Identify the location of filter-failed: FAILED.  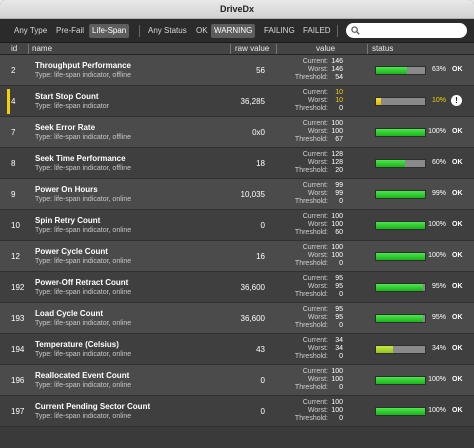
(317, 31).